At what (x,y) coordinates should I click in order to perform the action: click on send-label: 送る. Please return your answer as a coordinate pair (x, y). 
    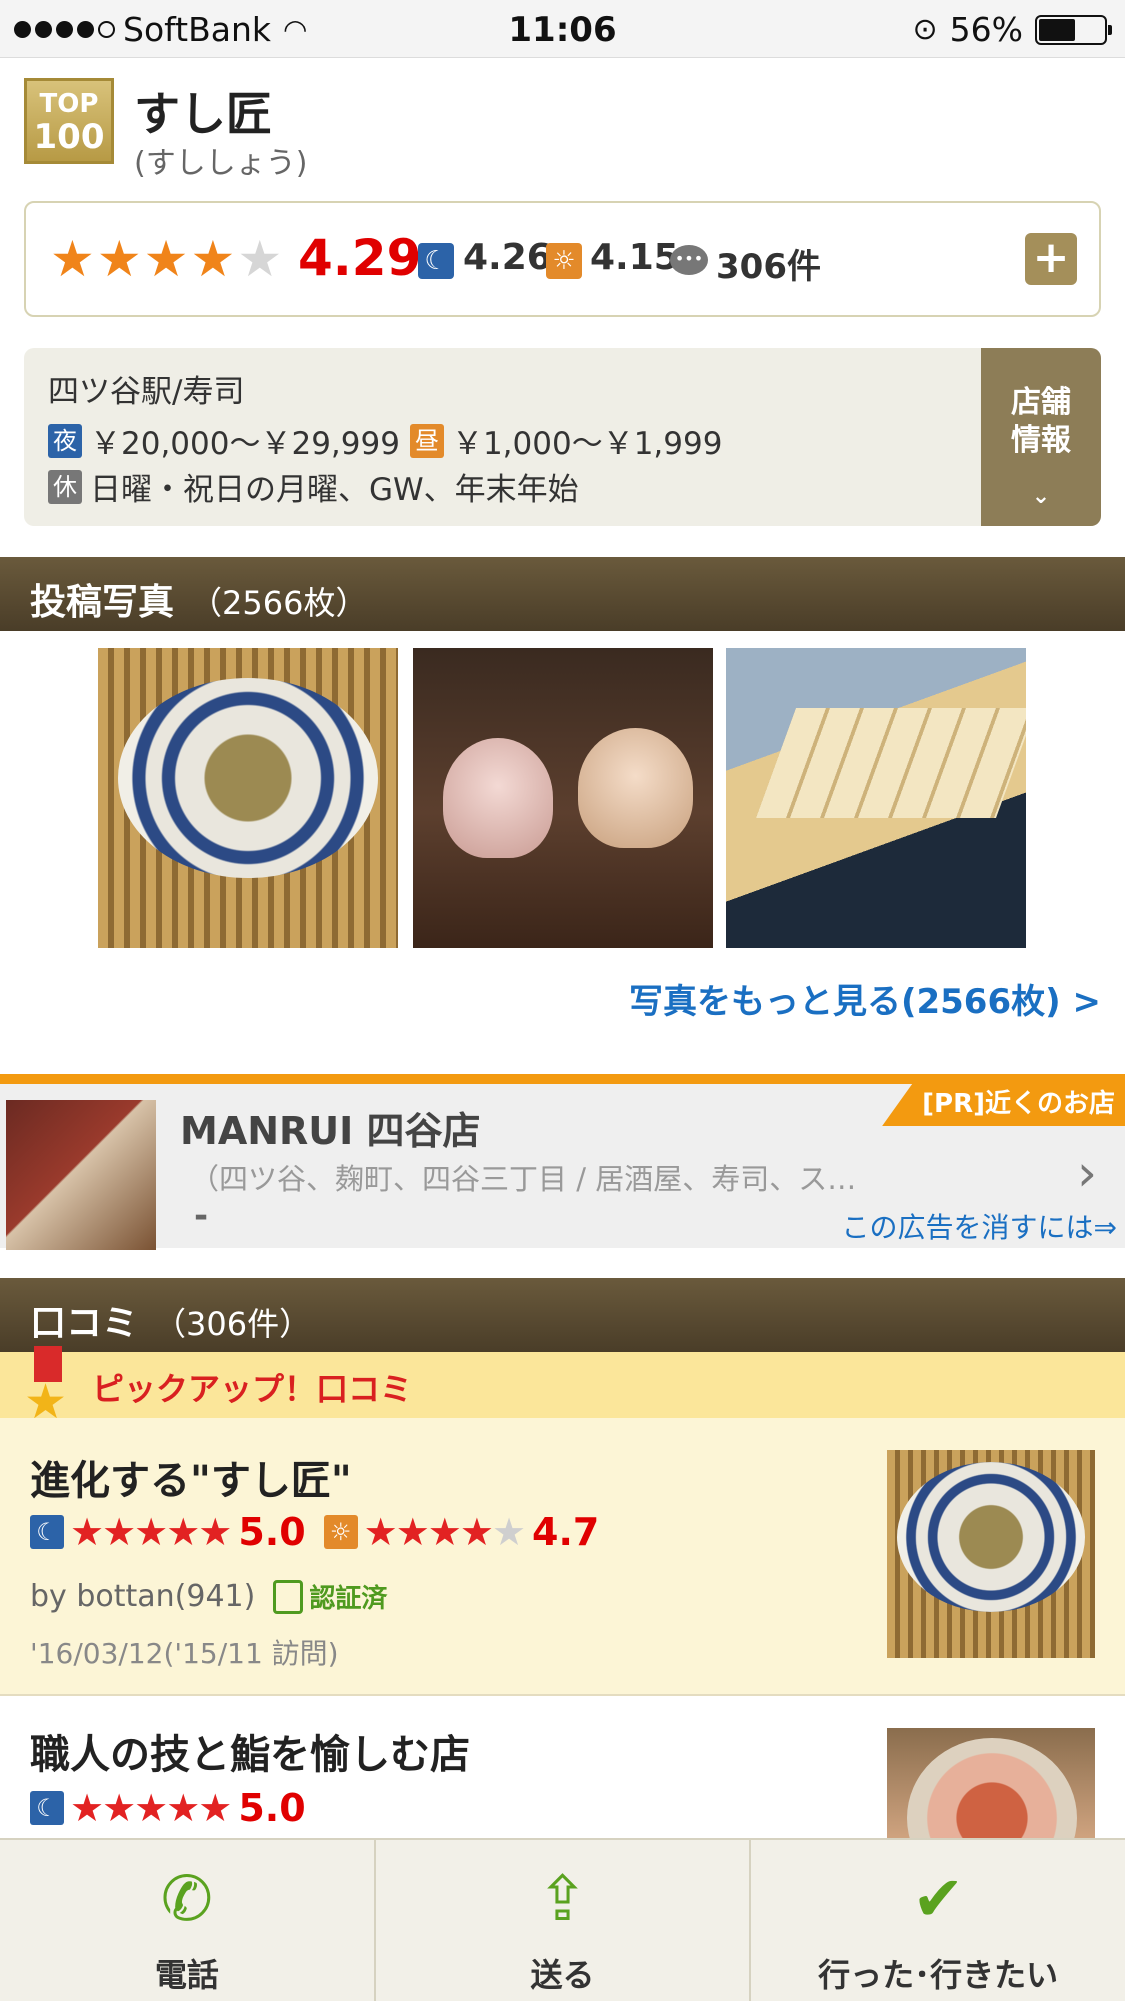
    Looking at the image, I should click on (562, 1975).